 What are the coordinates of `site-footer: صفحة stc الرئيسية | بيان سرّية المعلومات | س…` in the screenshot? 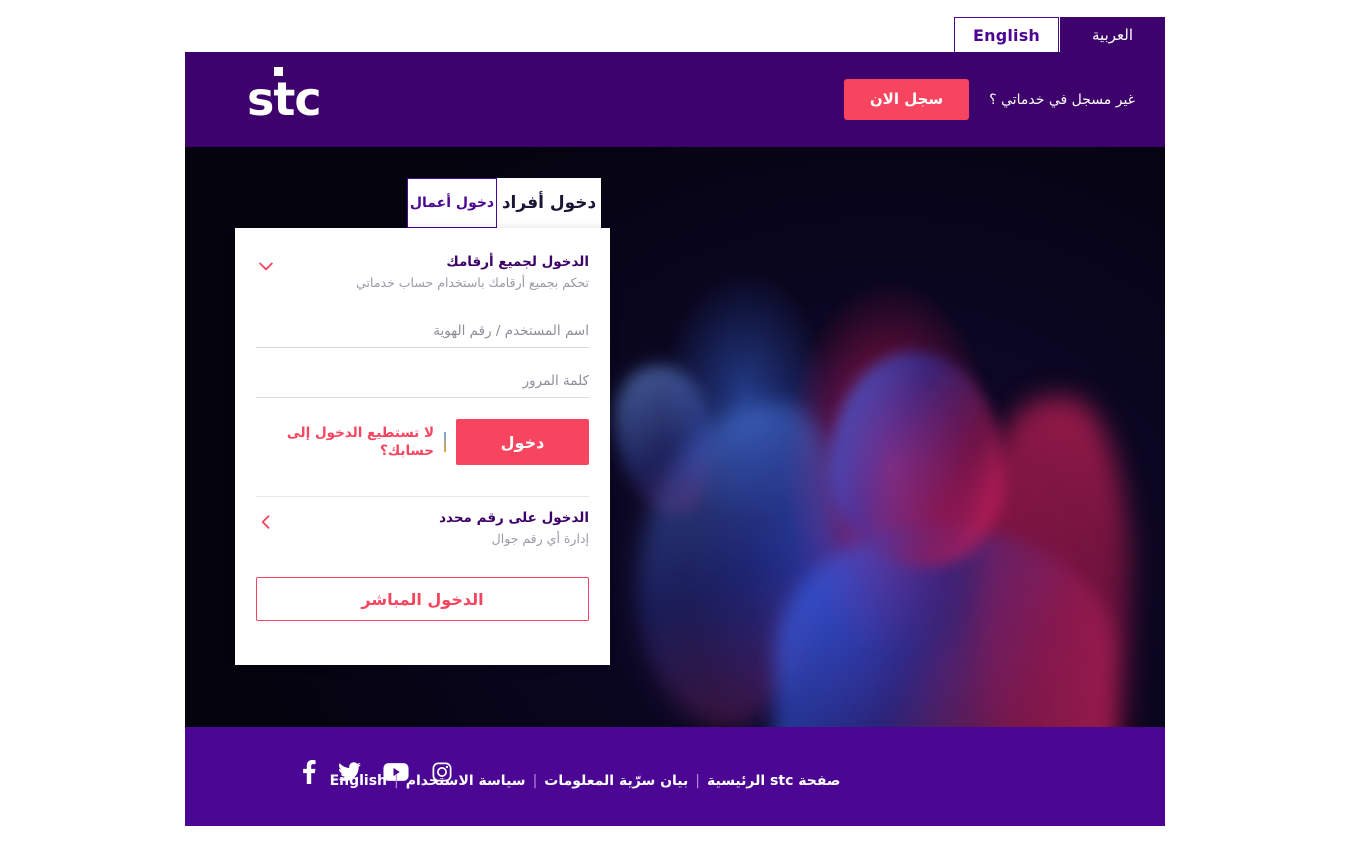 It's located at (675, 776).